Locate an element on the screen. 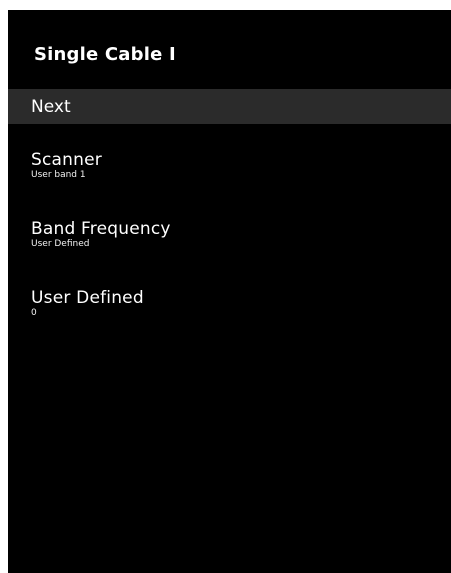  menu-title: Single Cable I is located at coordinates (105, 54).